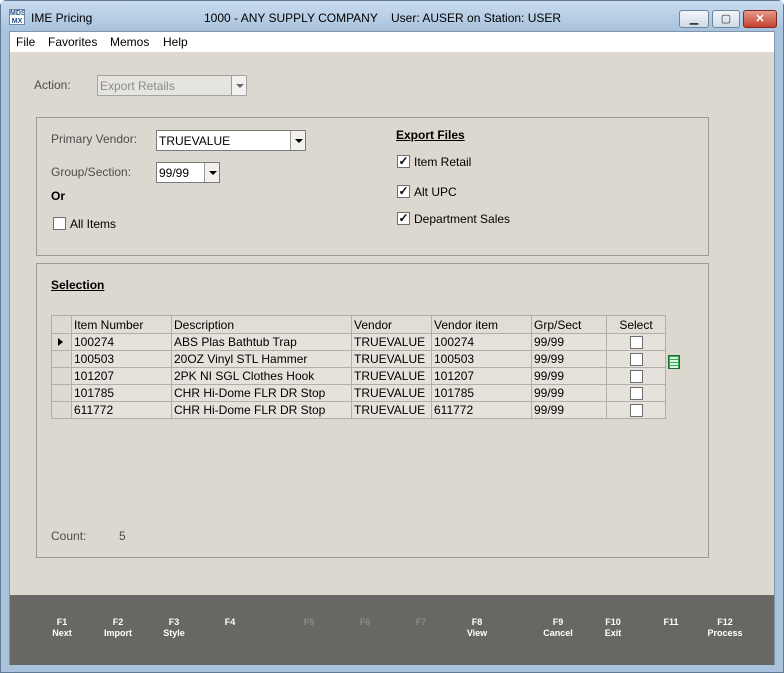 The image size is (784, 673). Describe the element at coordinates (61, 324) in the screenshot. I see `row-indicator-header` at that location.